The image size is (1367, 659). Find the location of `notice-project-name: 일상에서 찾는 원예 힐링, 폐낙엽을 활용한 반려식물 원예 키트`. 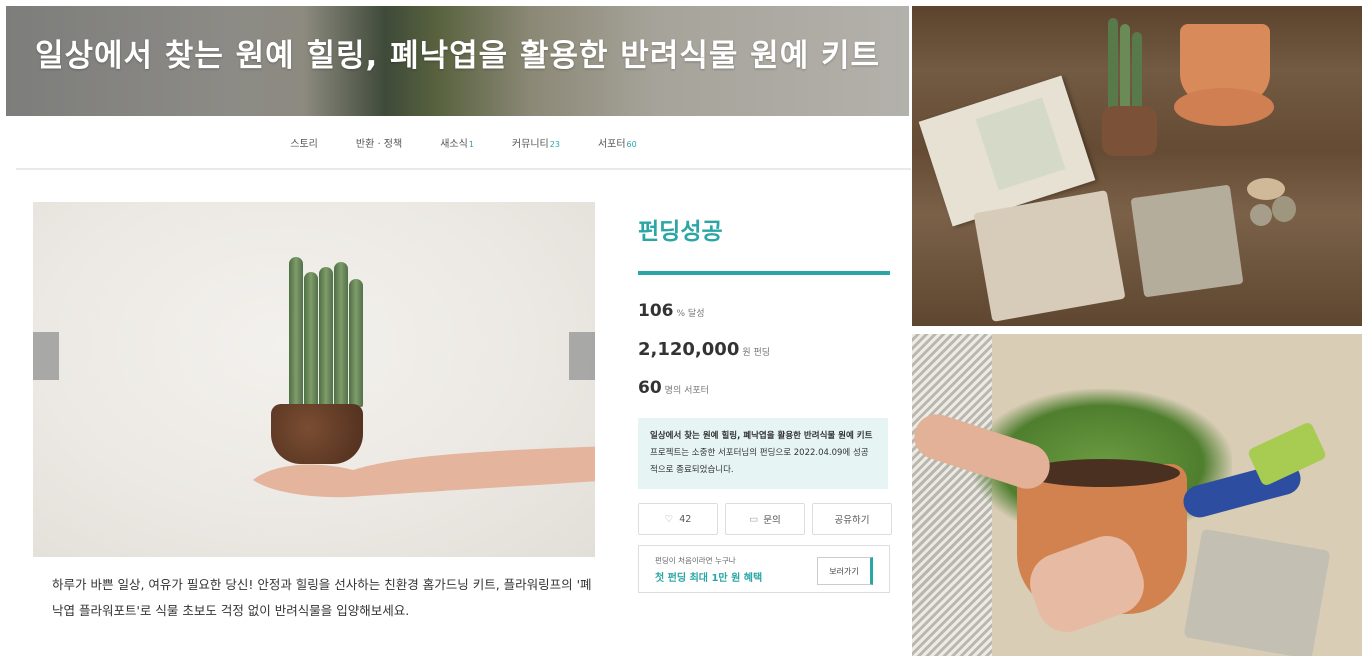

notice-project-name: 일상에서 찾는 원예 힐링, 폐낙엽을 활용한 반려식물 원예 키트 is located at coordinates (761, 436).